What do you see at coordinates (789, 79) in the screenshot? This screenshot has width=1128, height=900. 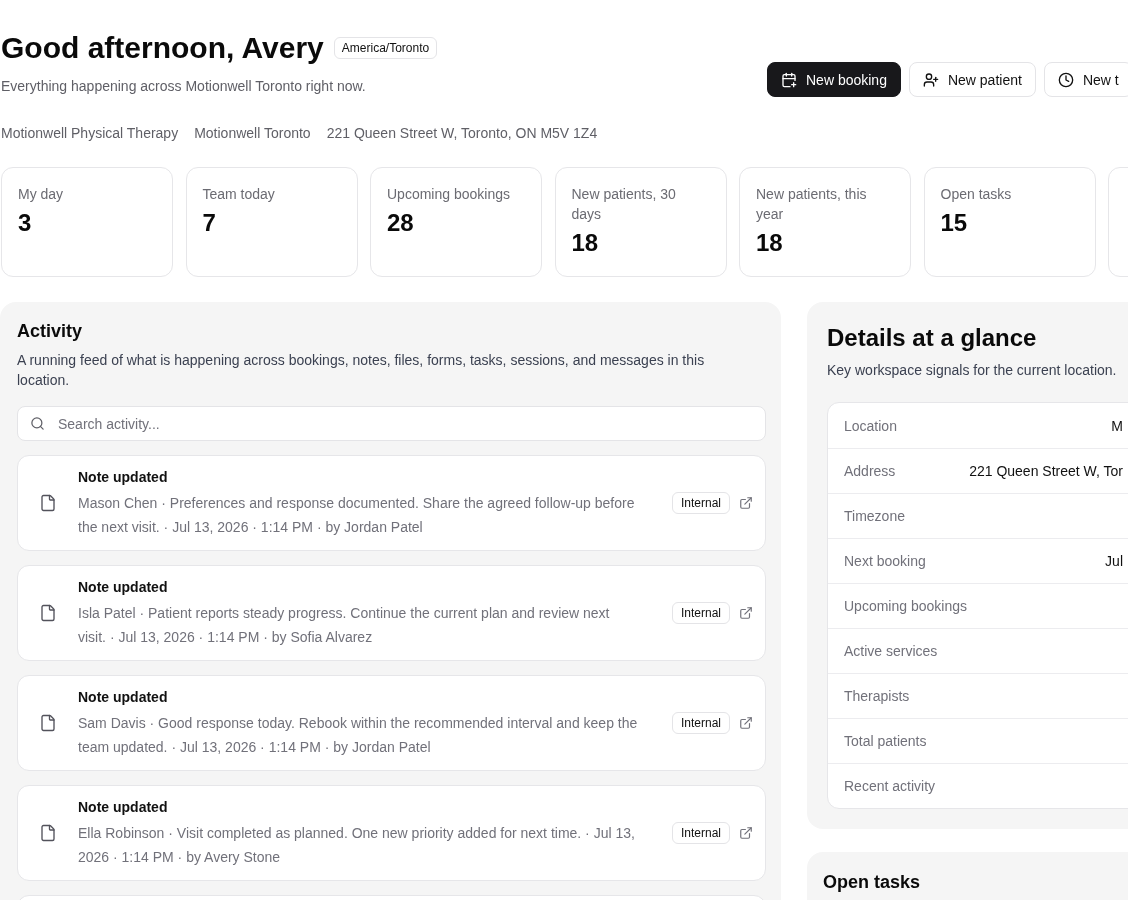 I see `calendar-plus-icon` at bounding box center [789, 79].